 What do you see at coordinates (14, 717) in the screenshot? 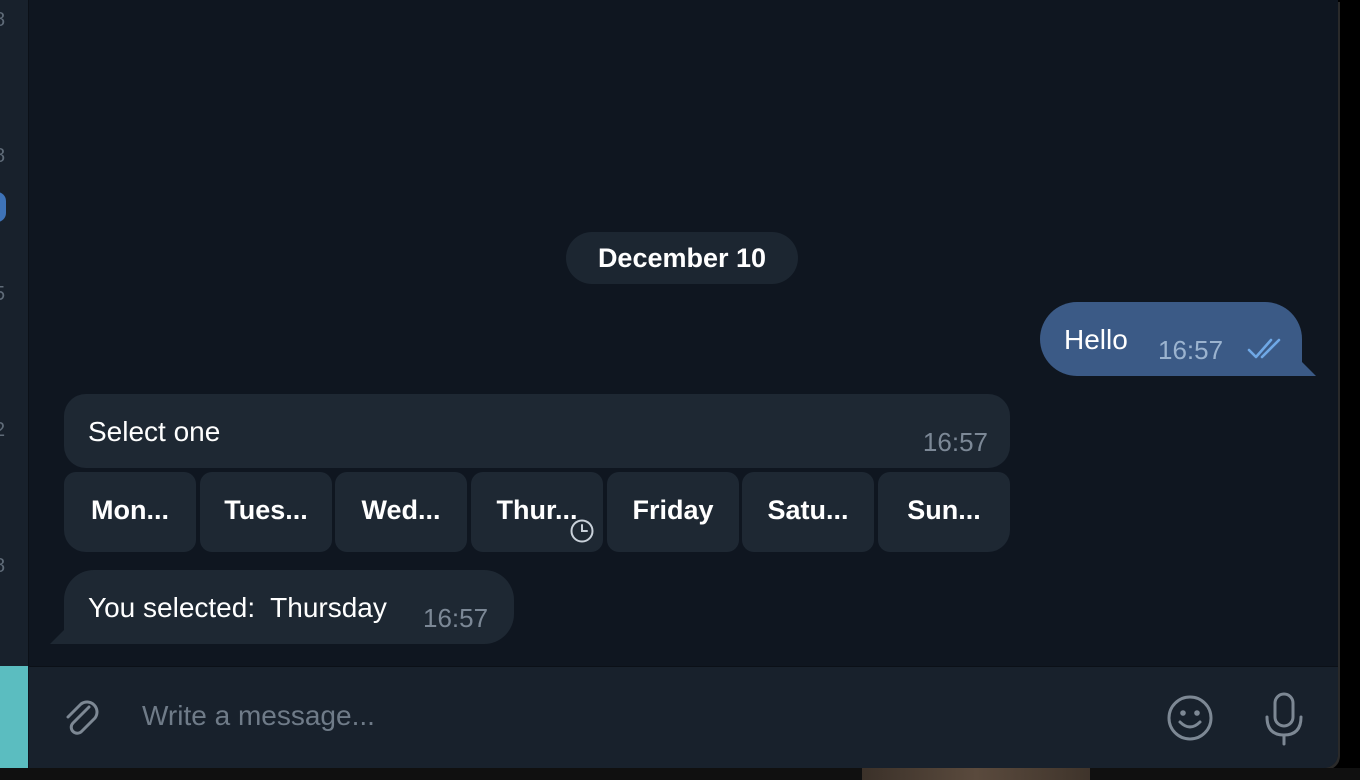
I see `rail-accent` at bounding box center [14, 717].